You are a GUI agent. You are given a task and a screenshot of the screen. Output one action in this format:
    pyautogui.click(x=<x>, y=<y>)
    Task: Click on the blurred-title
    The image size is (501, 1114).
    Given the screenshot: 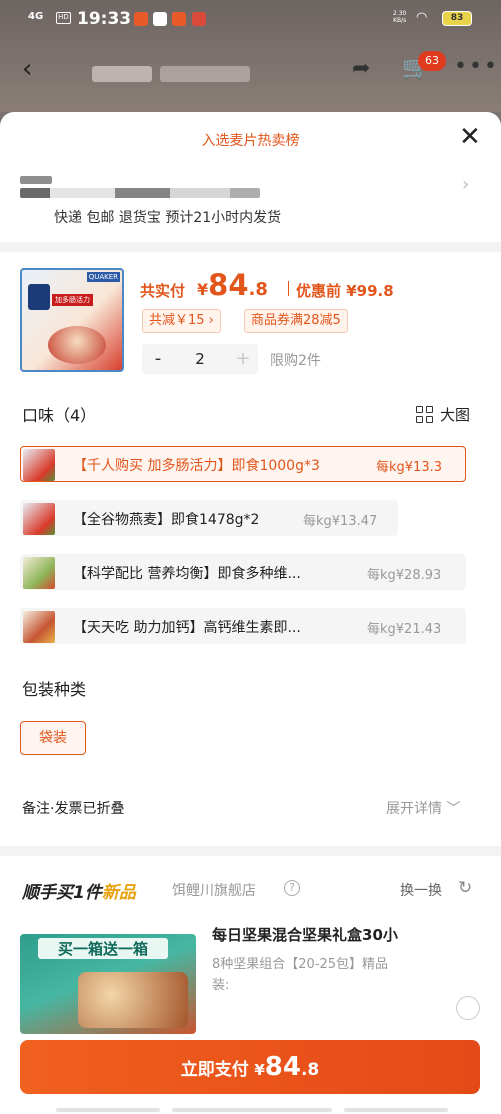 What is the action you would take?
    pyautogui.click(x=122, y=74)
    